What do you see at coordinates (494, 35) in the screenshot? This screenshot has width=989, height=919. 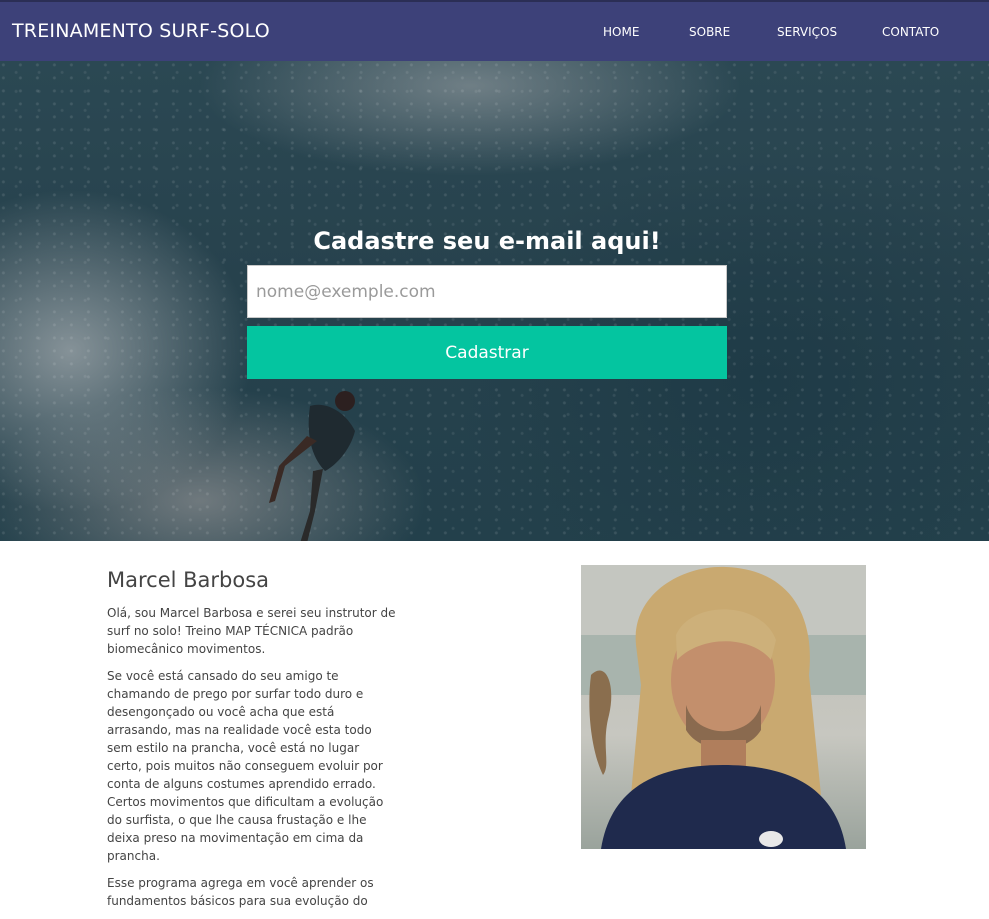 I see `nav-menu: HOME SOBRE SERVIÇOS CONTATO` at bounding box center [494, 35].